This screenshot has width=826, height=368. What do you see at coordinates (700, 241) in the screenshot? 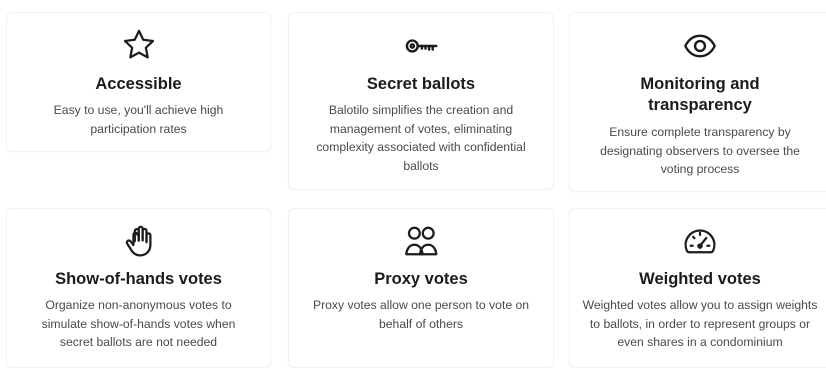
I see `gauge-icon` at bounding box center [700, 241].